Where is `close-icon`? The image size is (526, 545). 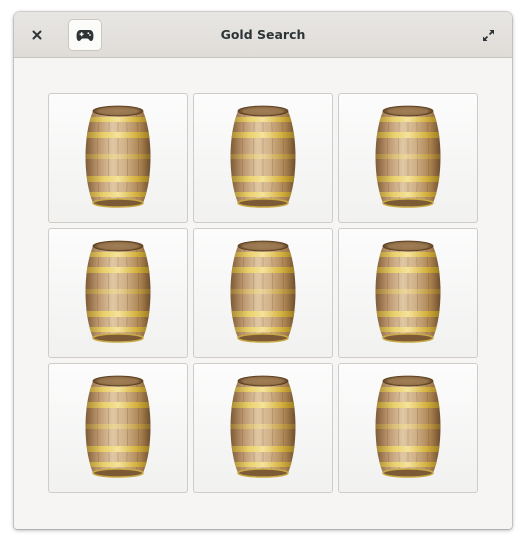 close-icon is located at coordinates (37, 35).